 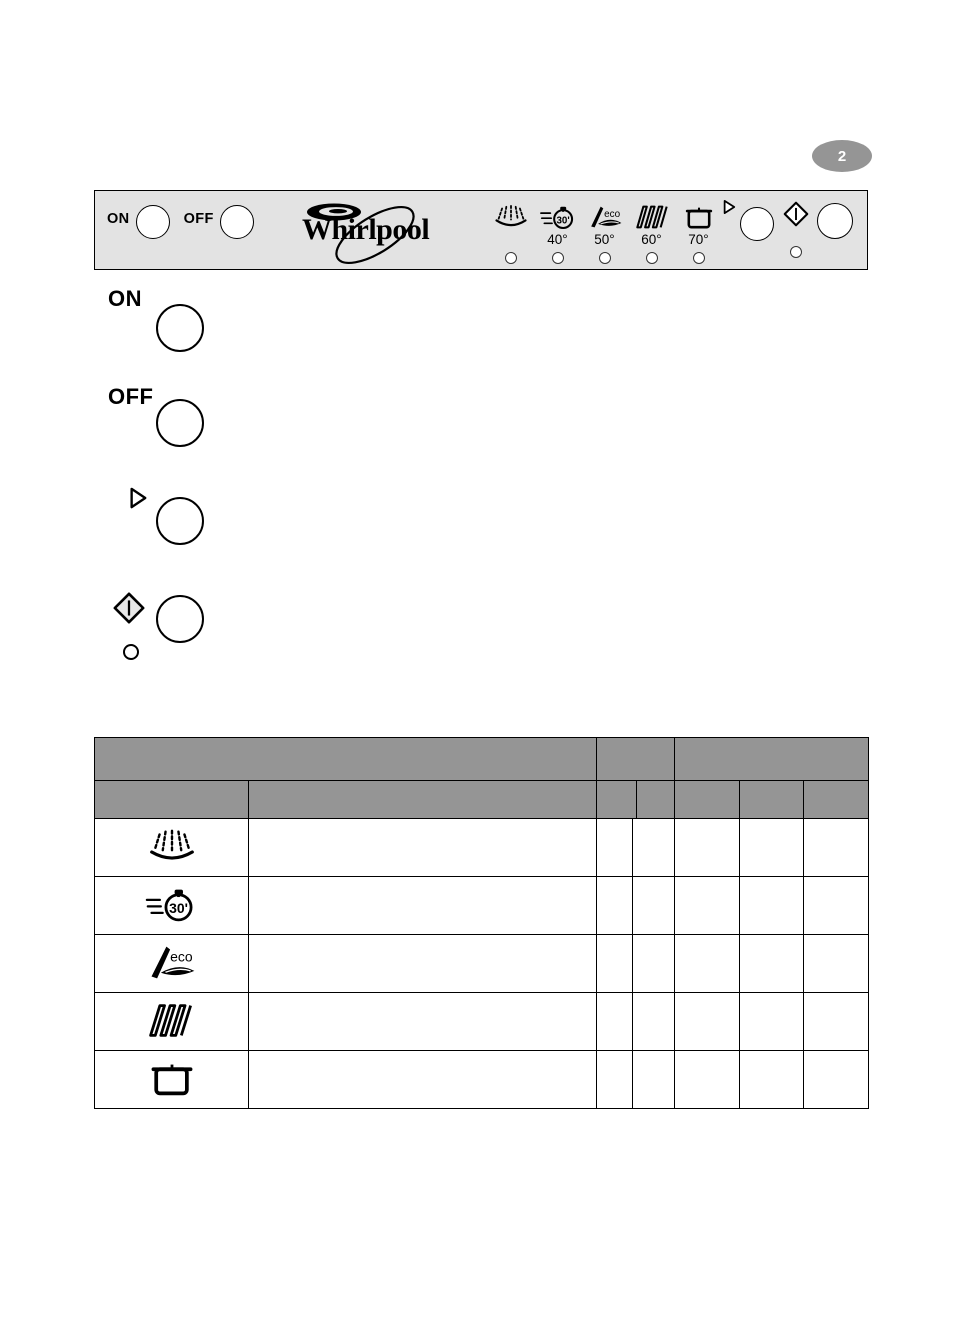 What do you see at coordinates (771, 847) in the screenshot?
I see `row-cell-water-prewash` at bounding box center [771, 847].